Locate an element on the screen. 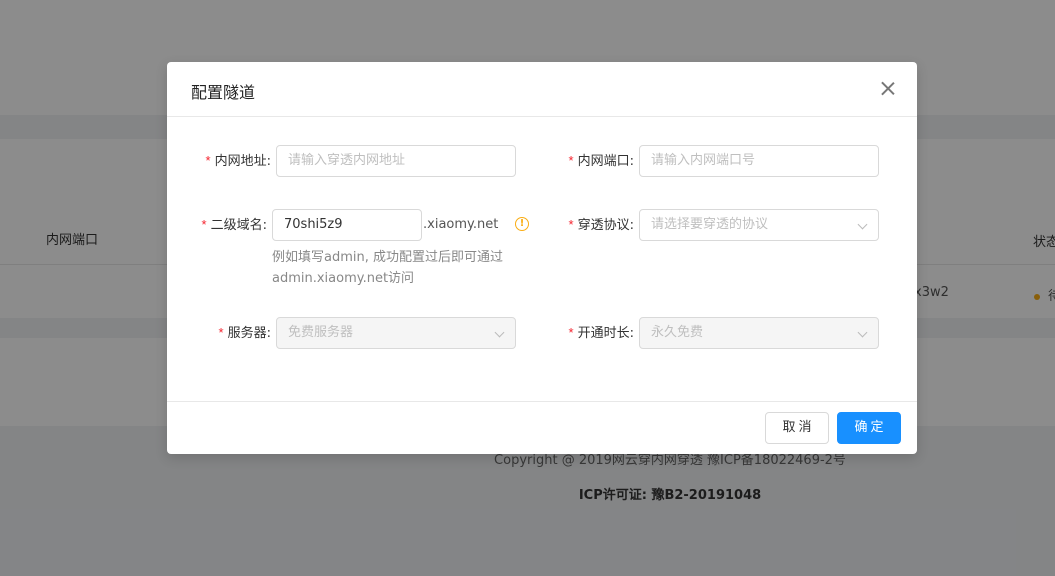 Image resolution: width=1055 pixels, height=576 pixels. subdomain-suffix: .xiaomy.net is located at coordinates (461, 224).